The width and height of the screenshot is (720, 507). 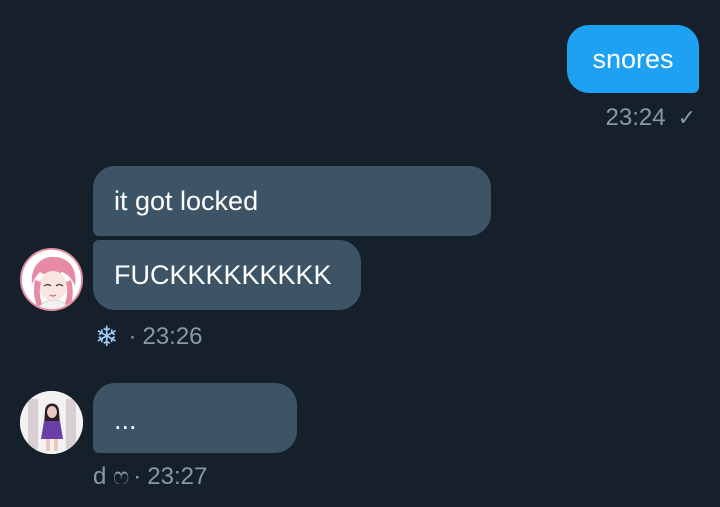 I want to click on incoming-message-text: FUCKKKKKKKKK, so click(x=223, y=274).